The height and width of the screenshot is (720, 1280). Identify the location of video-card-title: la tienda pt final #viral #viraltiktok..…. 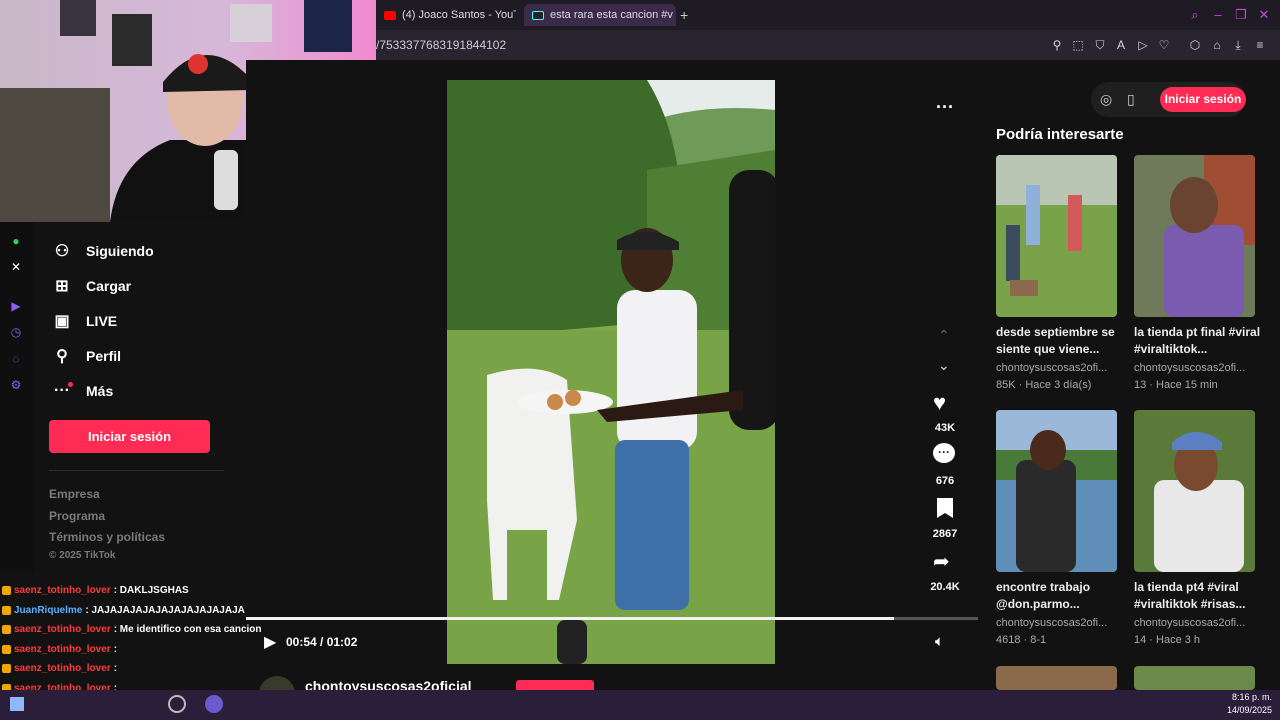
(1199, 341).